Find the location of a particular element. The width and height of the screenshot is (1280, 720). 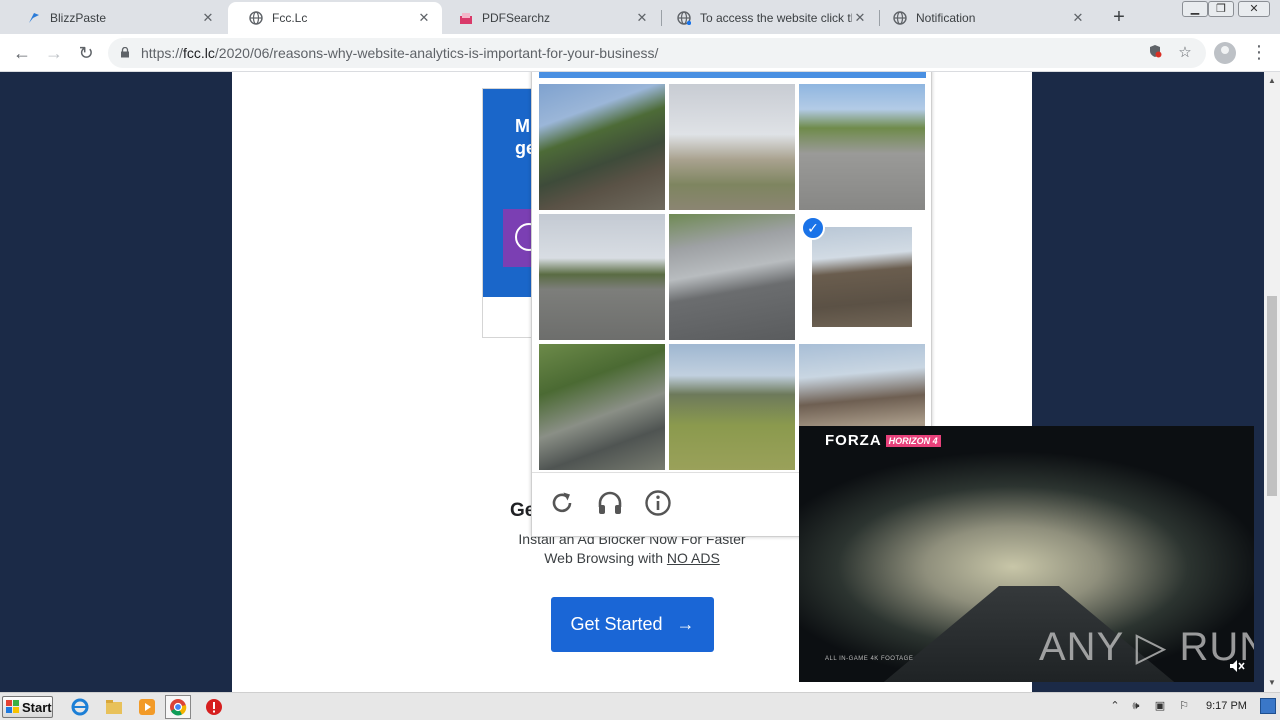

internet-explorer-icon is located at coordinates (80, 707).